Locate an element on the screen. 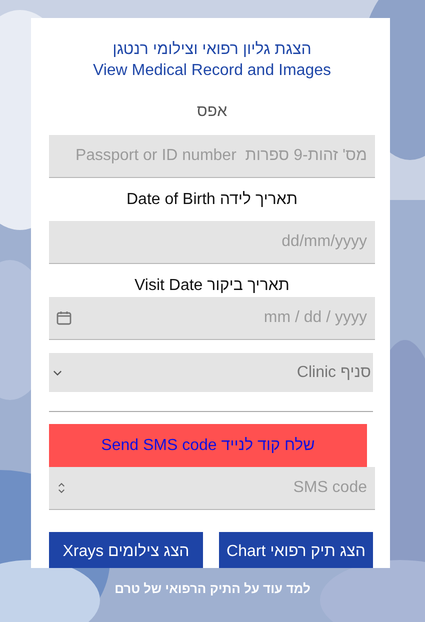  send-sms-button: שלח קוד לנייד Send SMS code is located at coordinates (208, 445).